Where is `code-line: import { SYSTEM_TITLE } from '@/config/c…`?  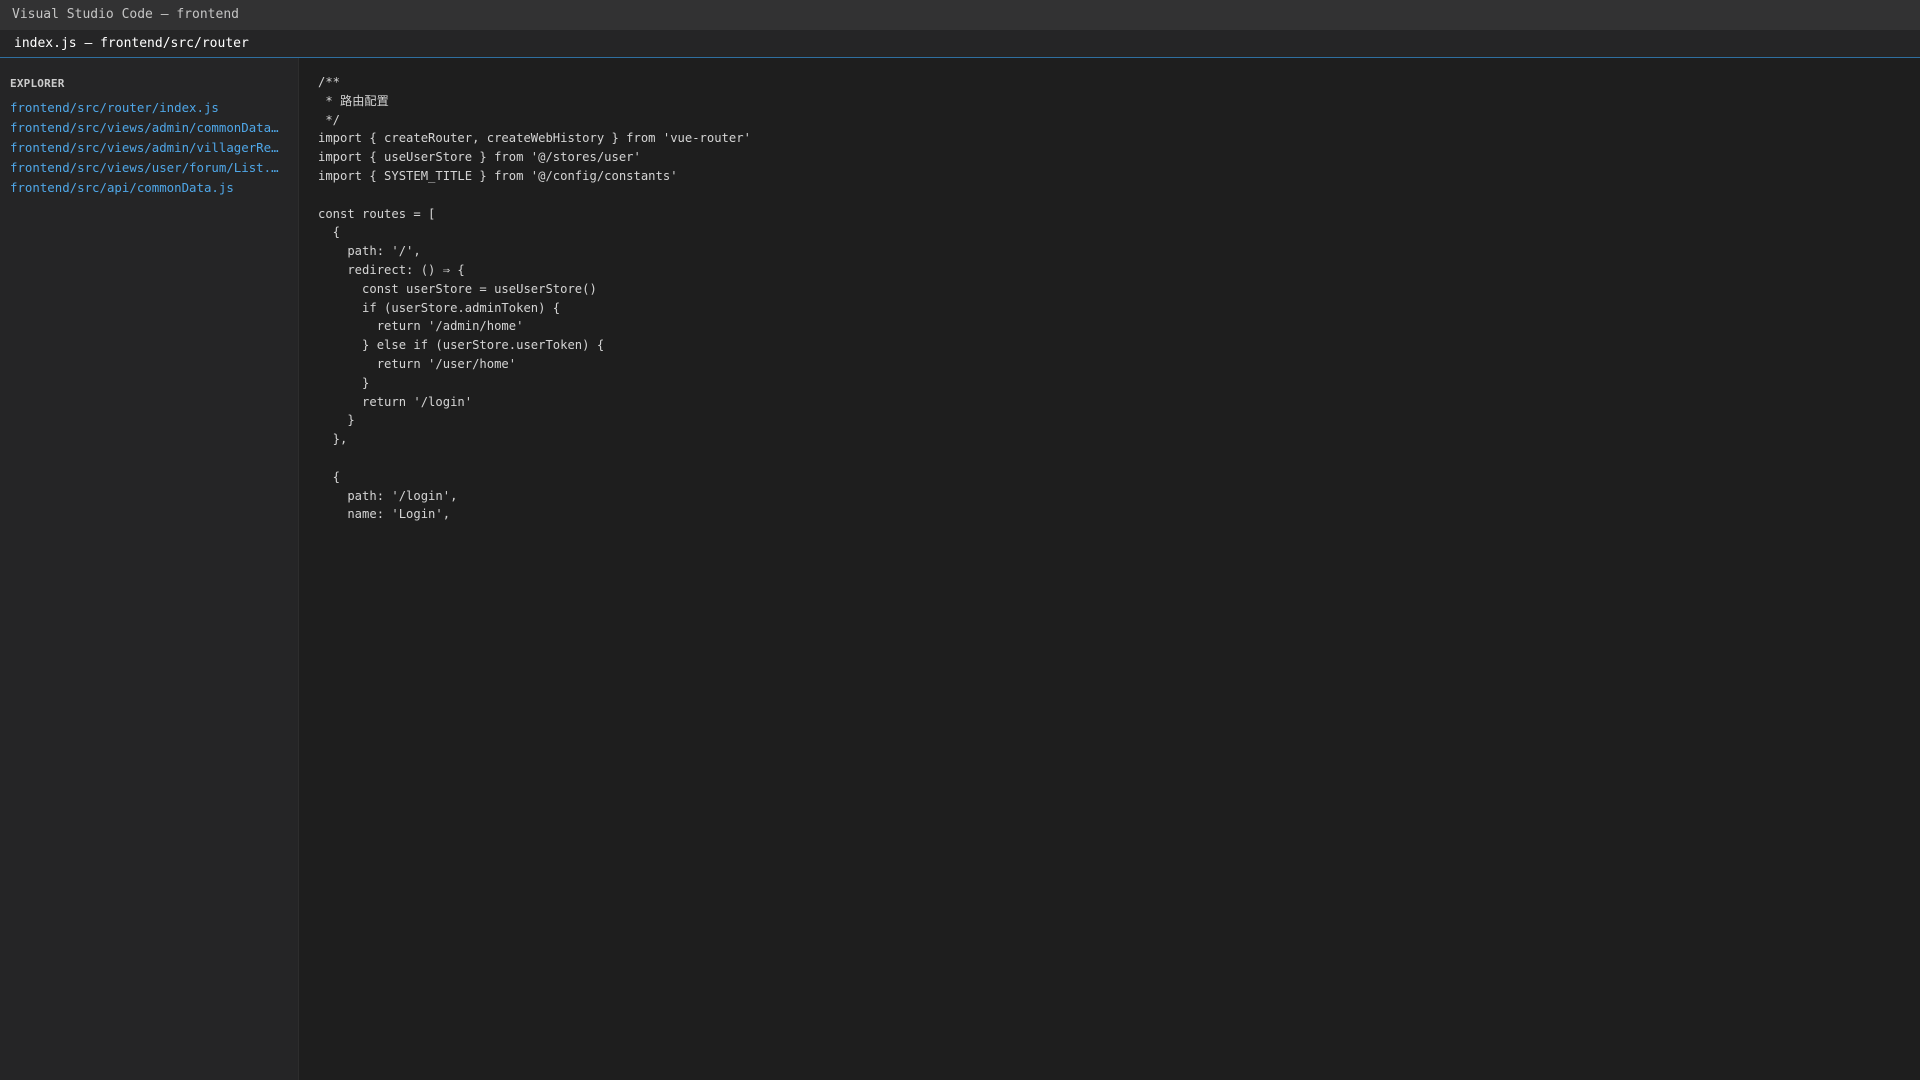
code-line: import { SYSTEM_TITLE } from '@/config/c… is located at coordinates (498, 175).